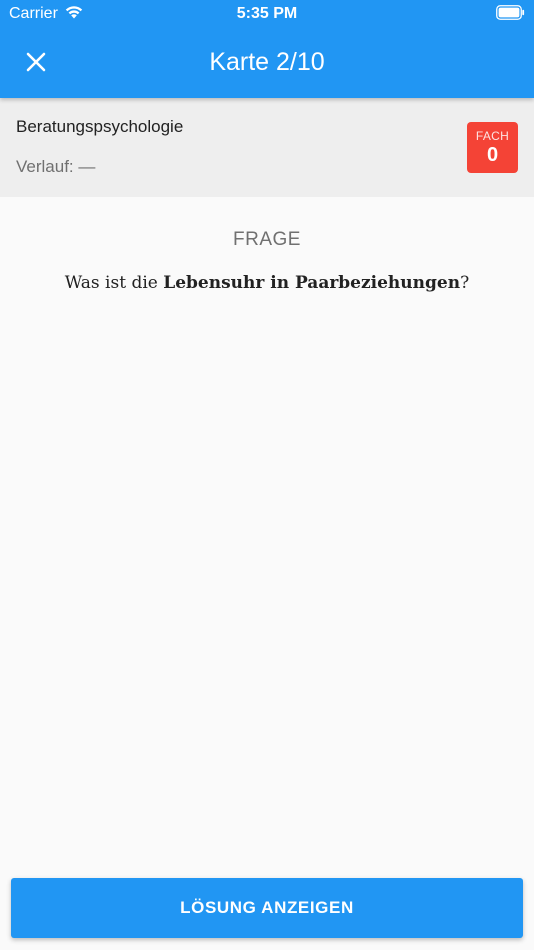 The image size is (534, 950). What do you see at coordinates (267, 239) in the screenshot?
I see `question-label: FRAGE` at bounding box center [267, 239].